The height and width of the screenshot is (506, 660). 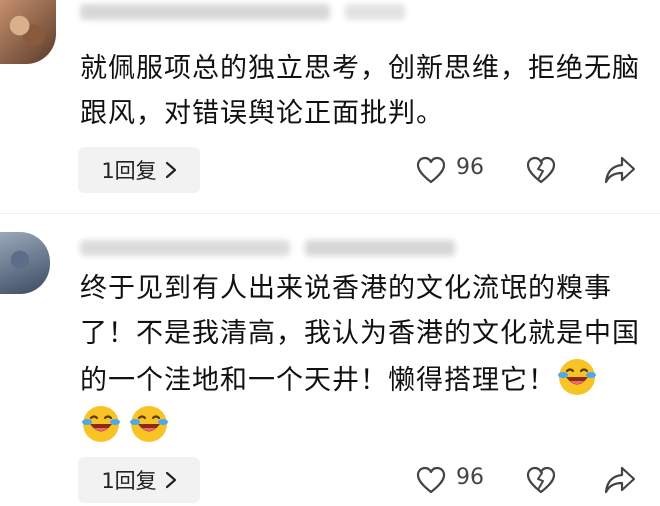 What do you see at coordinates (360, 91) in the screenshot?
I see `comment-text: 就佩服项总的独立思考，创新思维，拒绝无脑跟风，对错误舆论正面批判。` at bounding box center [360, 91].